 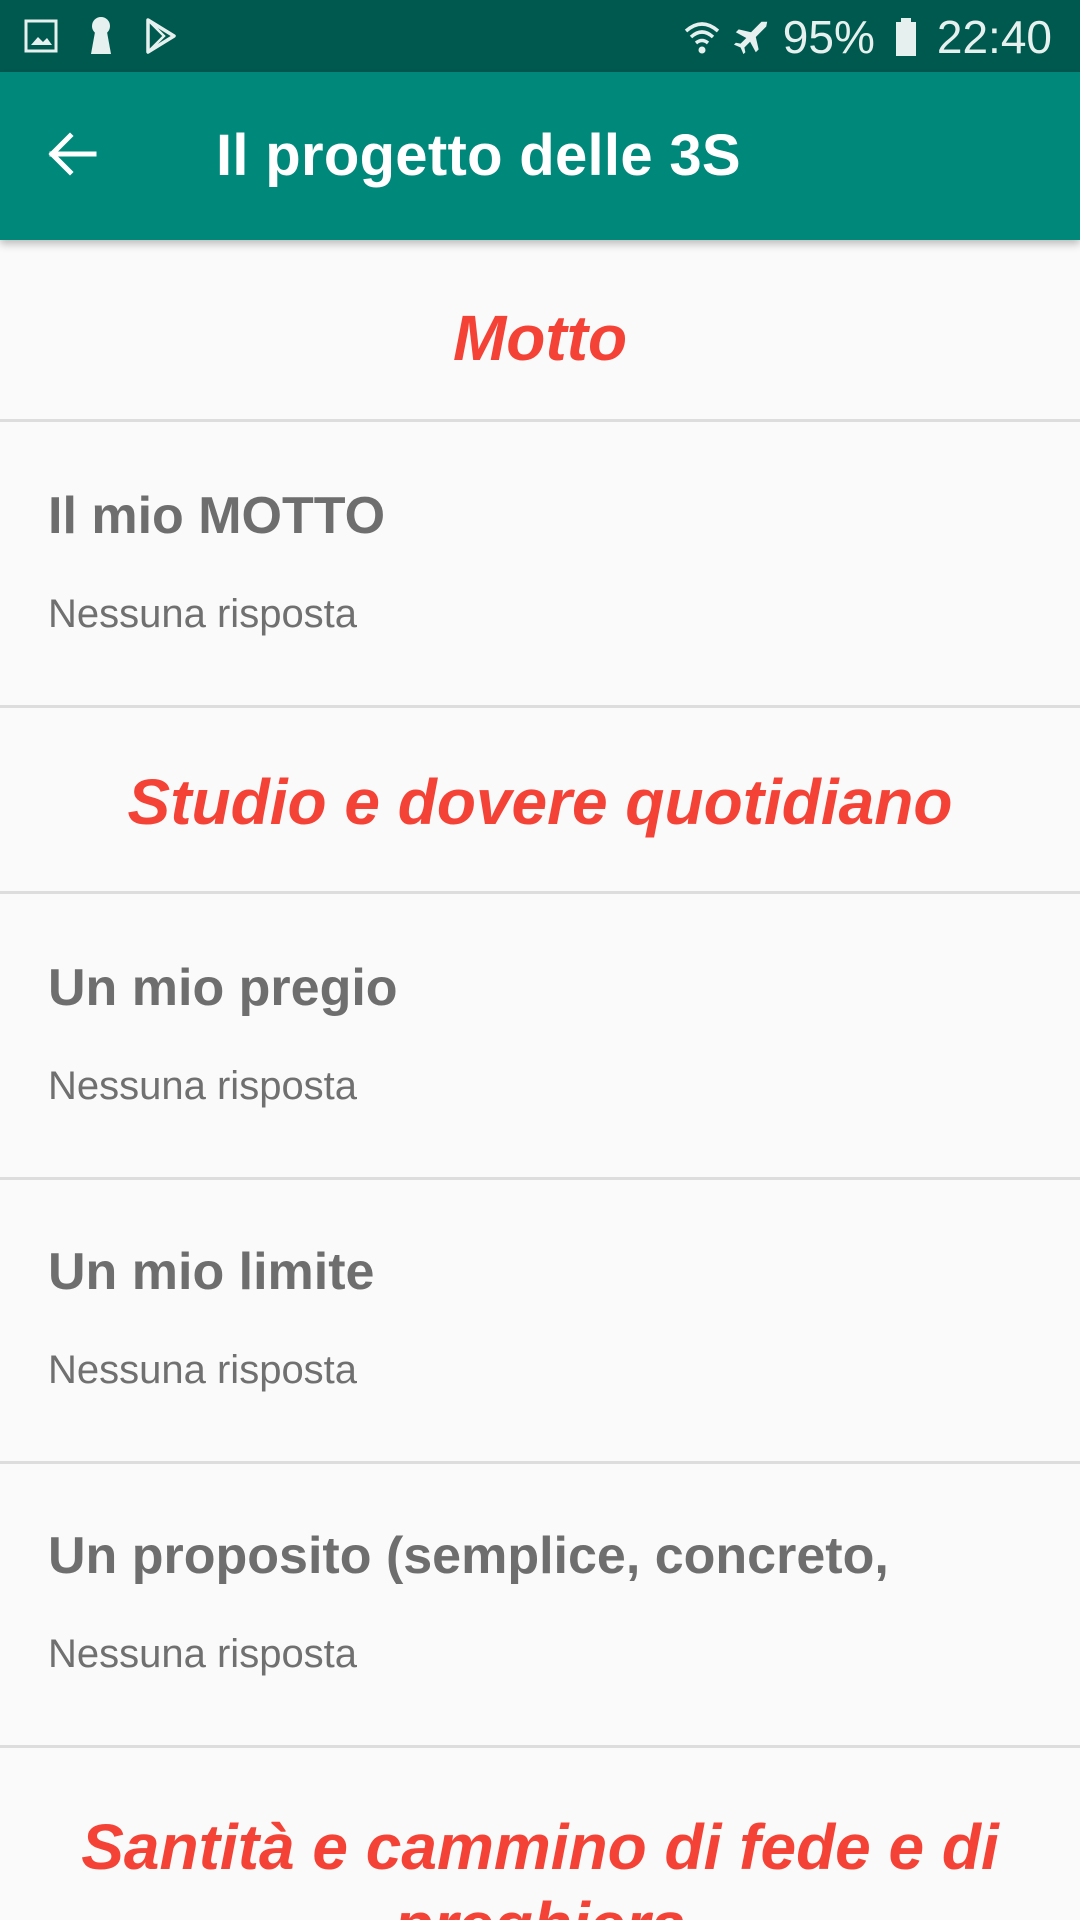 I want to click on airplane-icon, so click(x=752, y=37).